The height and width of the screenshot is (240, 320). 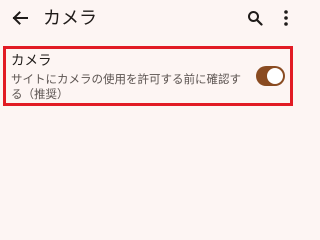 I want to click on arrow-left-icon, so click(x=20, y=20).